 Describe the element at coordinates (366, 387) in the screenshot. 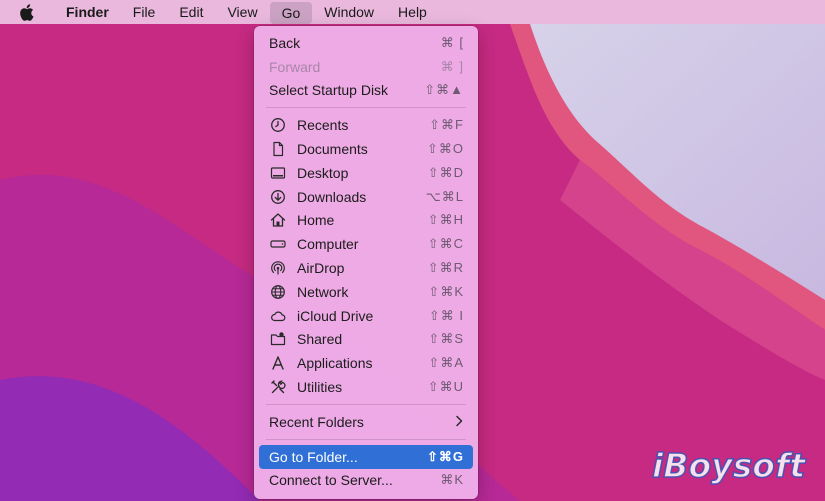

I see `menu-item-utilities: Utilities ⇧⌘U` at that location.